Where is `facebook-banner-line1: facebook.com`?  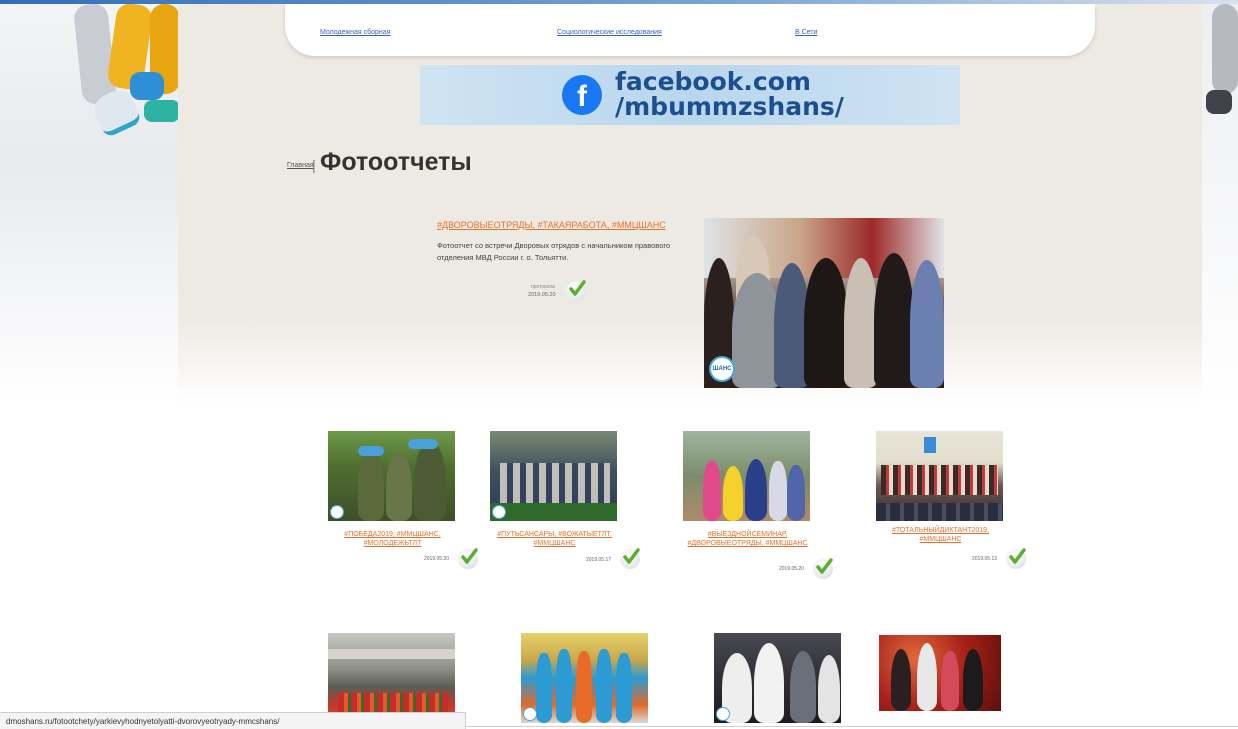
facebook-banner-line1: facebook.com is located at coordinates (713, 81).